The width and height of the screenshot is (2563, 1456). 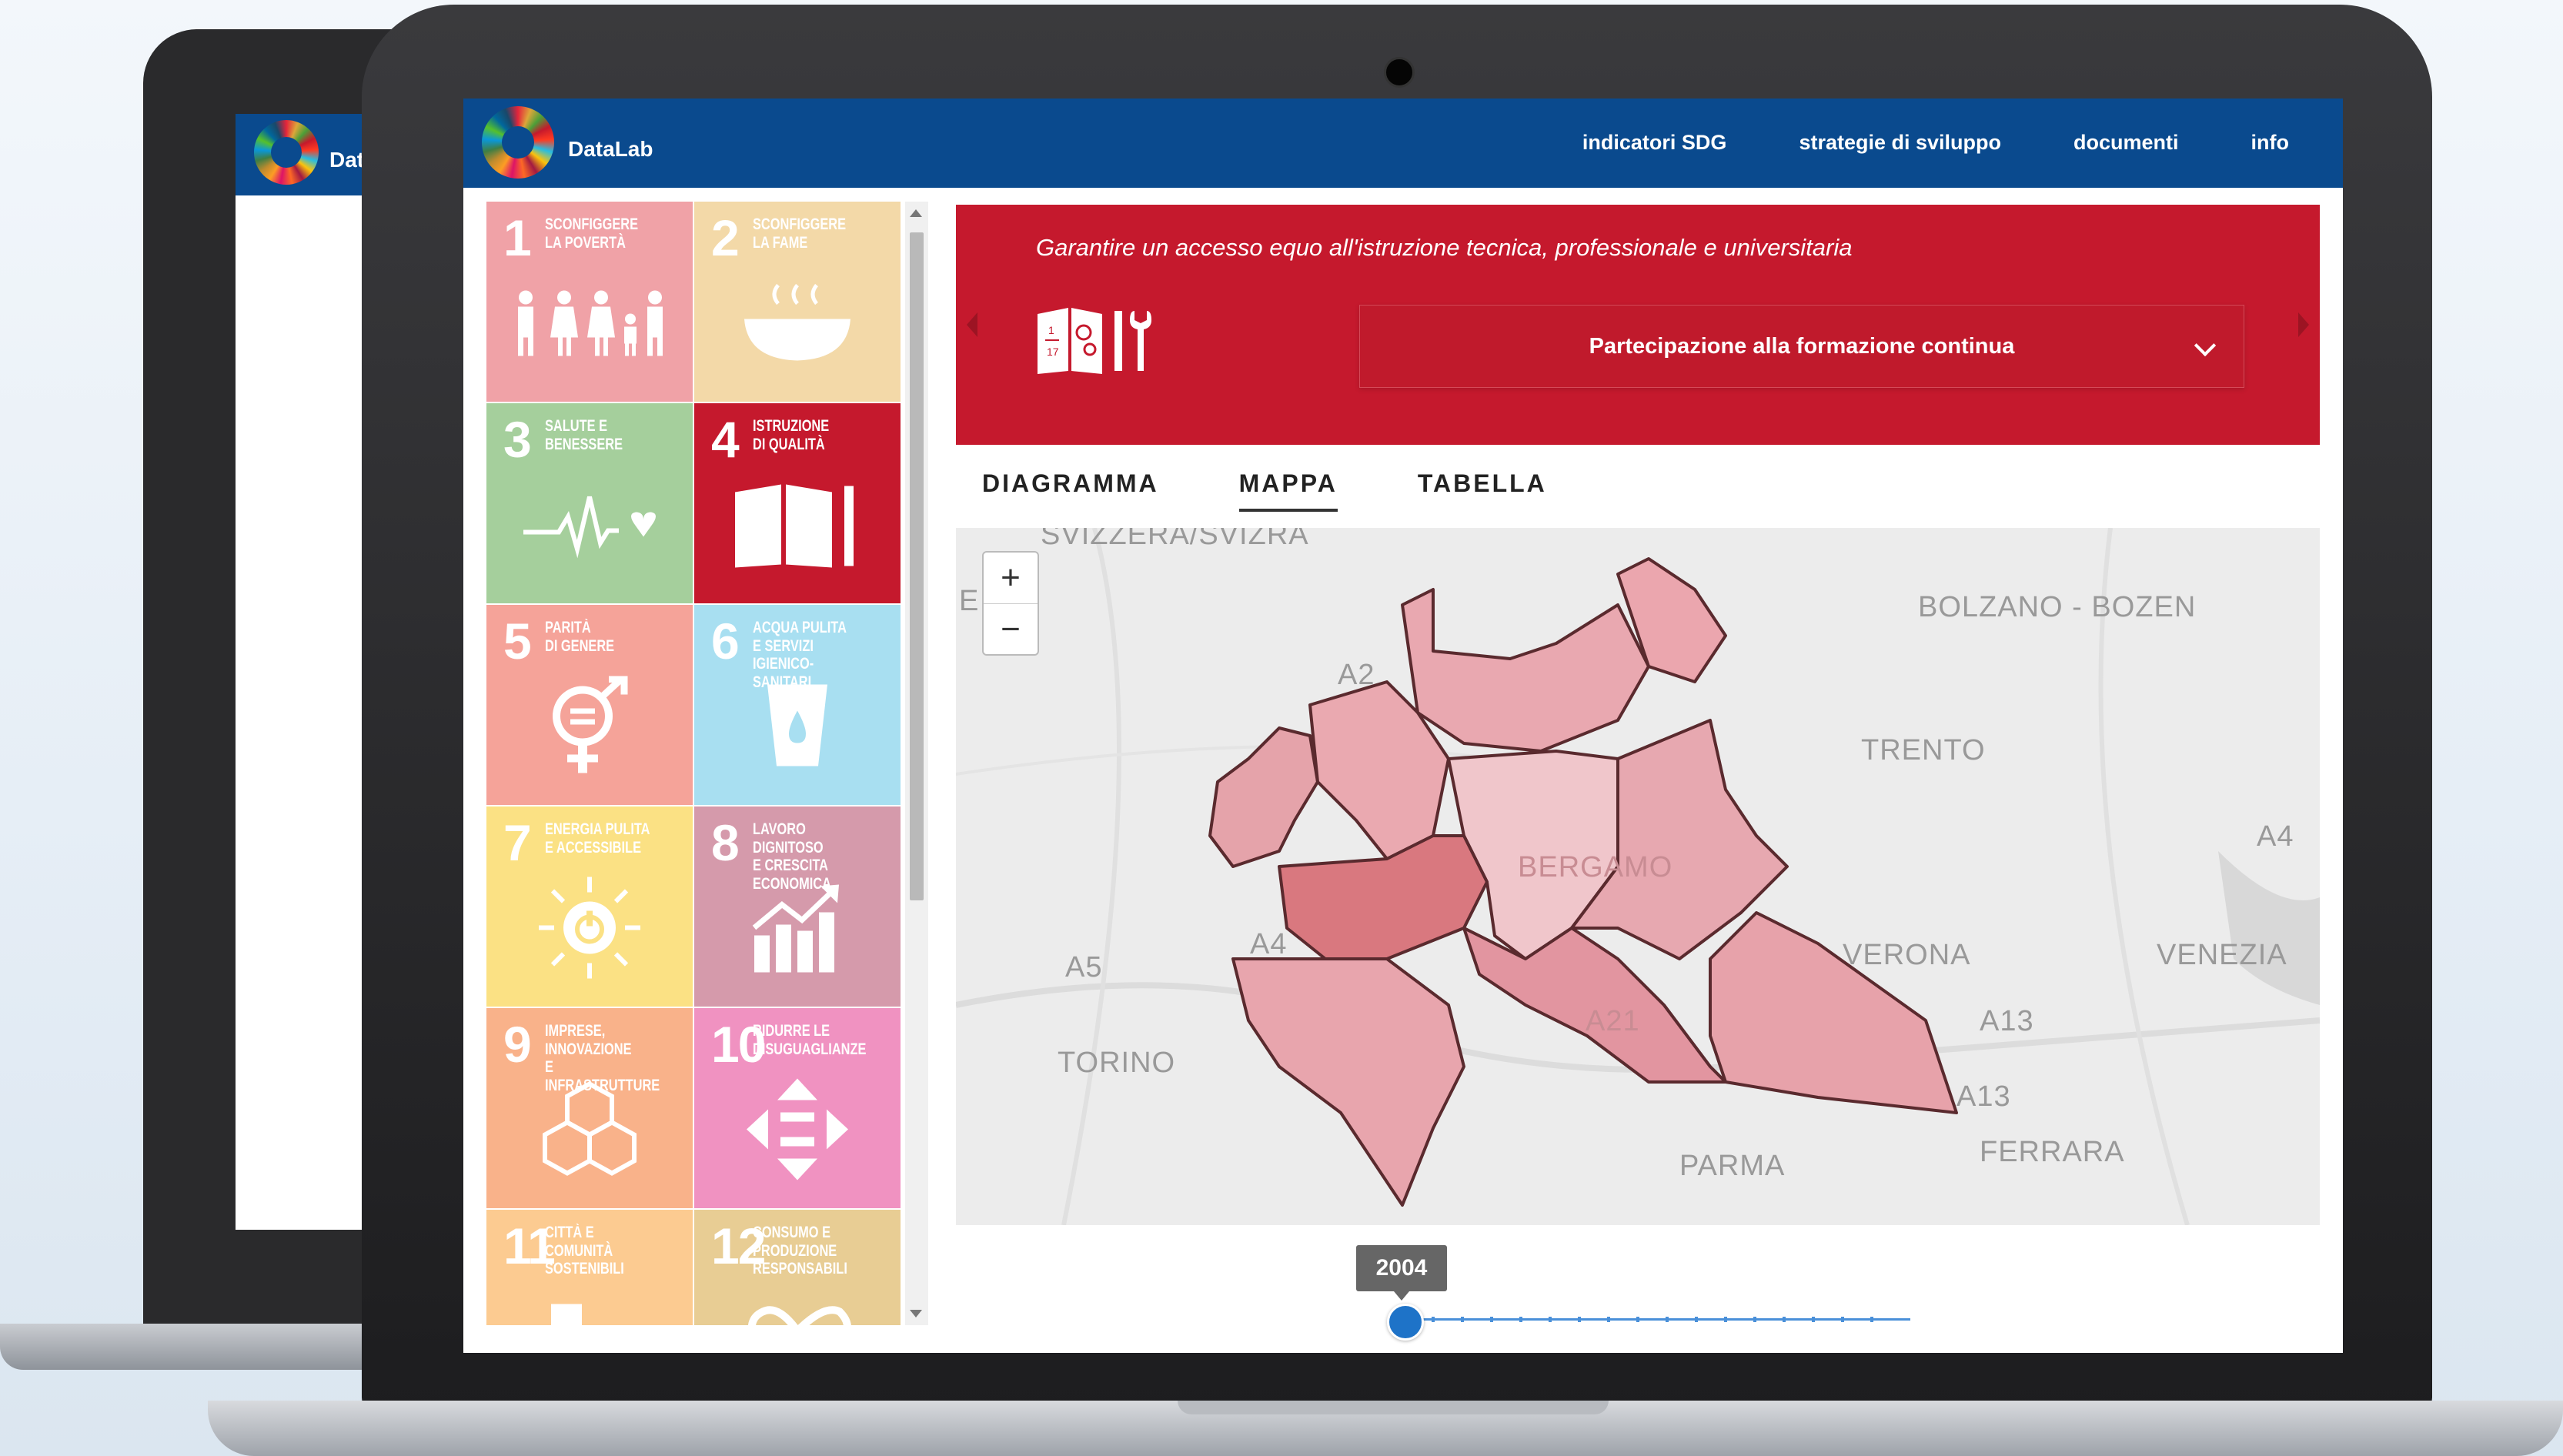 I want to click on sdg-goal-label: SCONFIGGERE LA POVERTÀ, so click(x=592, y=234).